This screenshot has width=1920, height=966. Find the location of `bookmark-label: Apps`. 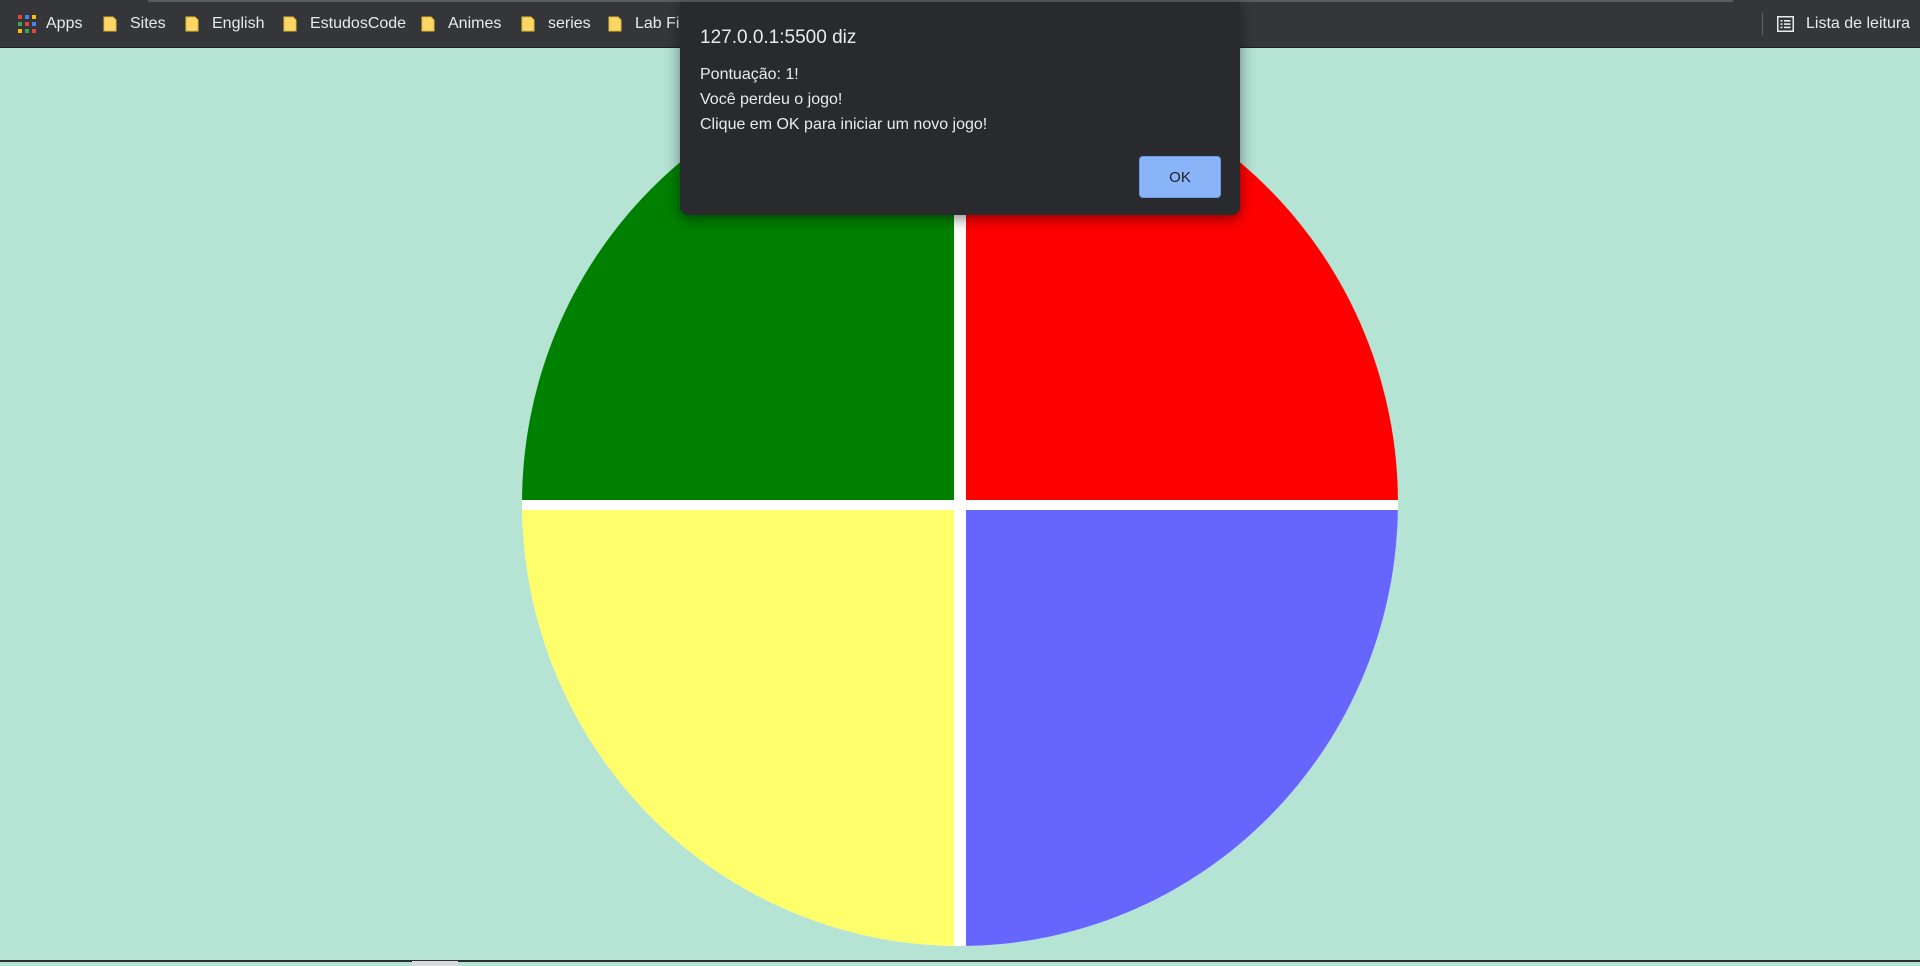

bookmark-label: Apps is located at coordinates (64, 23).